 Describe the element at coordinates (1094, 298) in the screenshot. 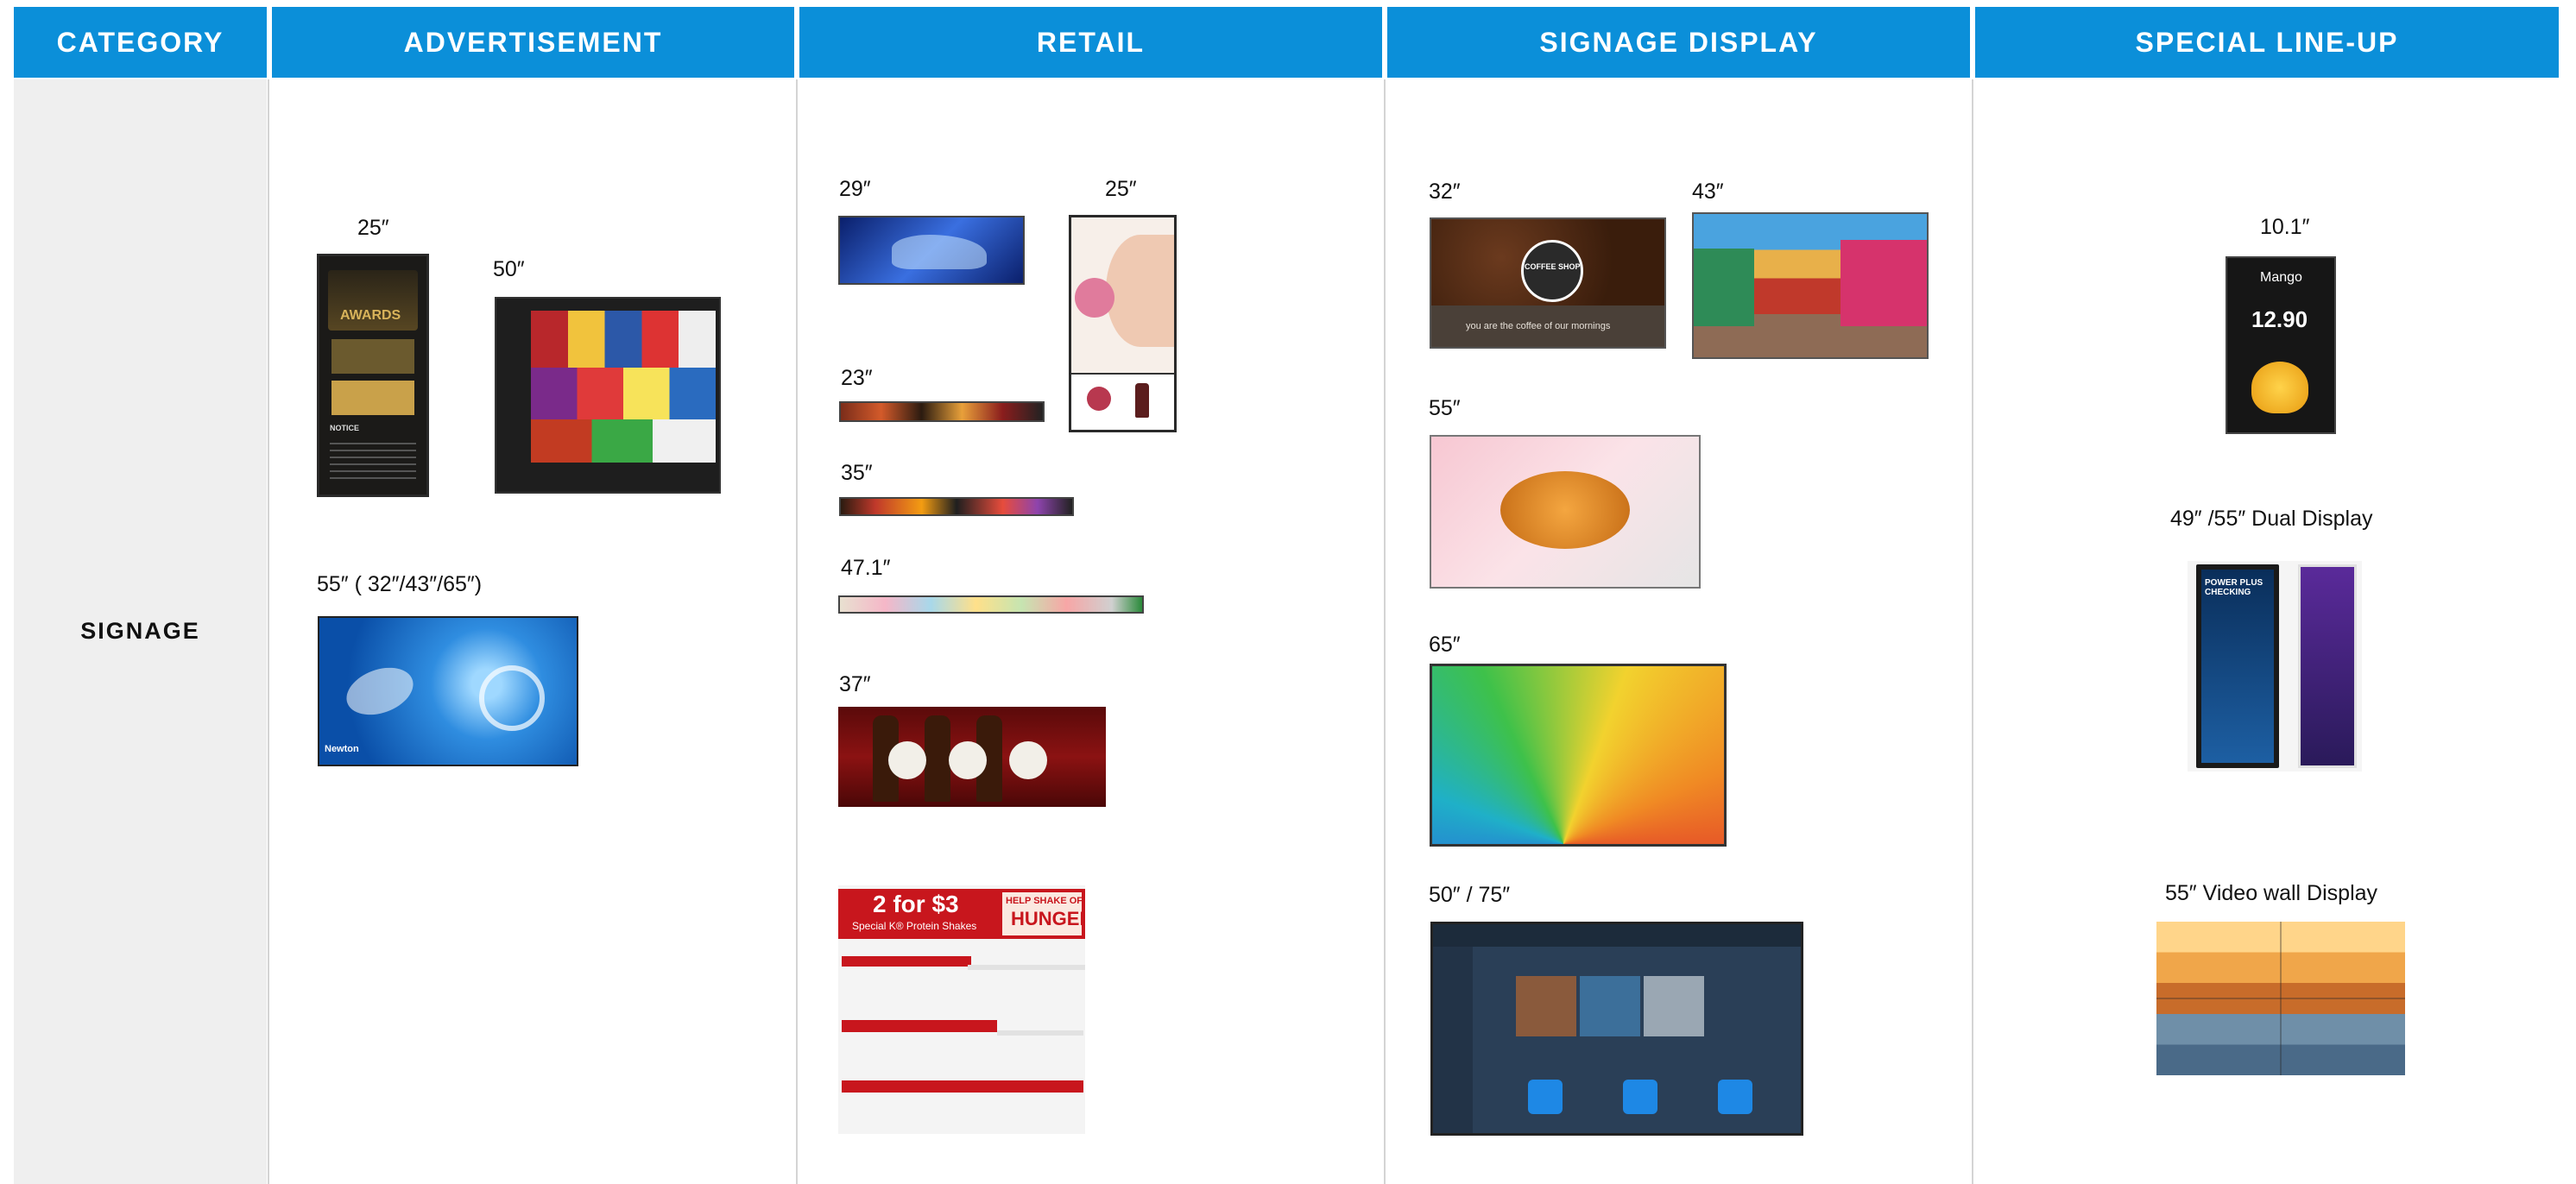

I see `blush-brush` at that location.